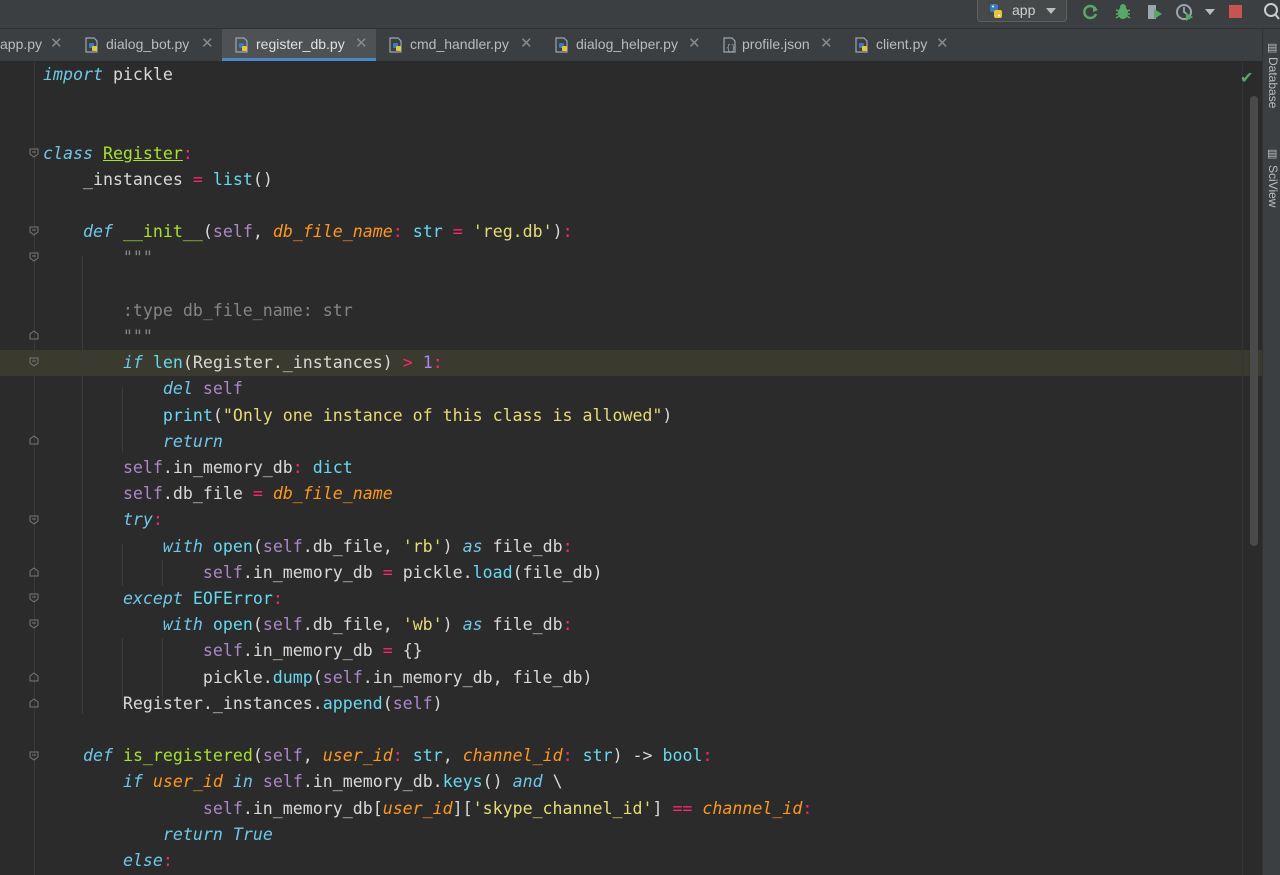  I want to click on tool-window-database: Database, so click(1273, 82).